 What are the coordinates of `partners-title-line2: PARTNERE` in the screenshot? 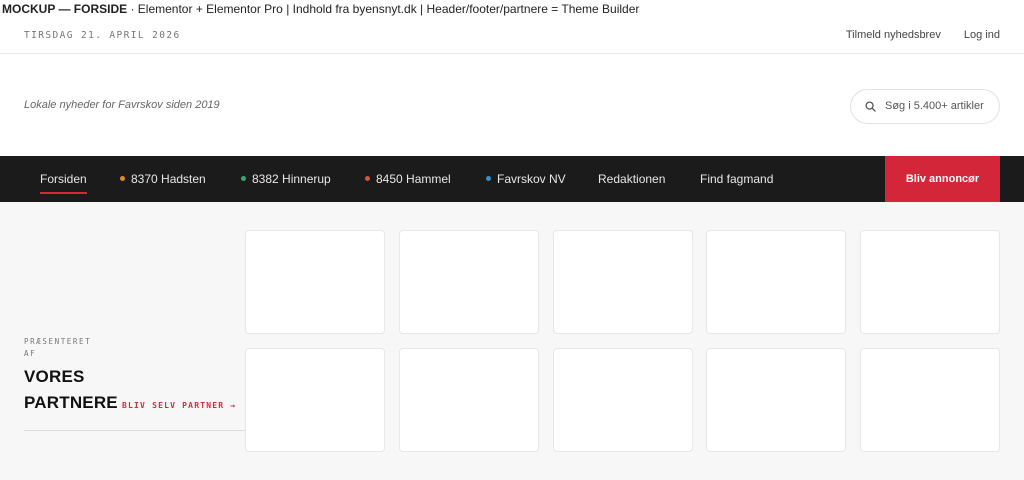 It's located at (71, 402).